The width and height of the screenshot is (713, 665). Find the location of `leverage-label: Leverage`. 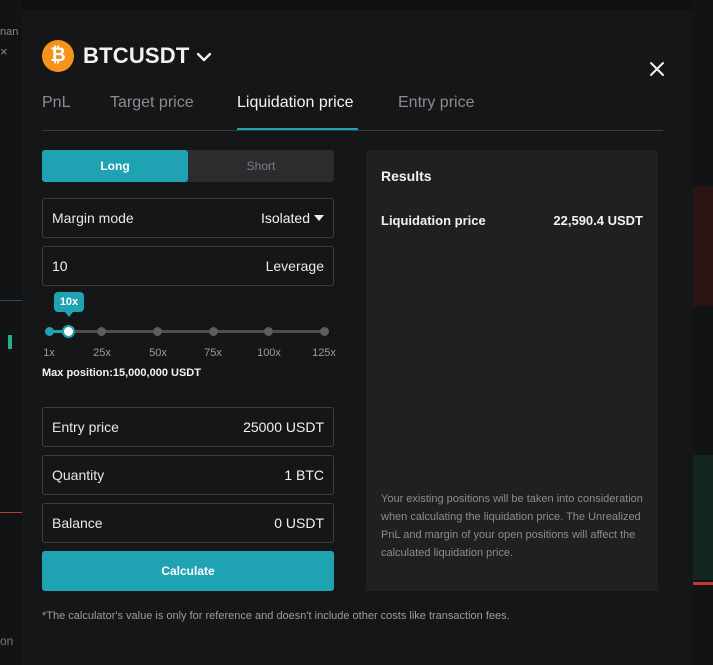

leverage-label: Leverage is located at coordinates (294, 266).